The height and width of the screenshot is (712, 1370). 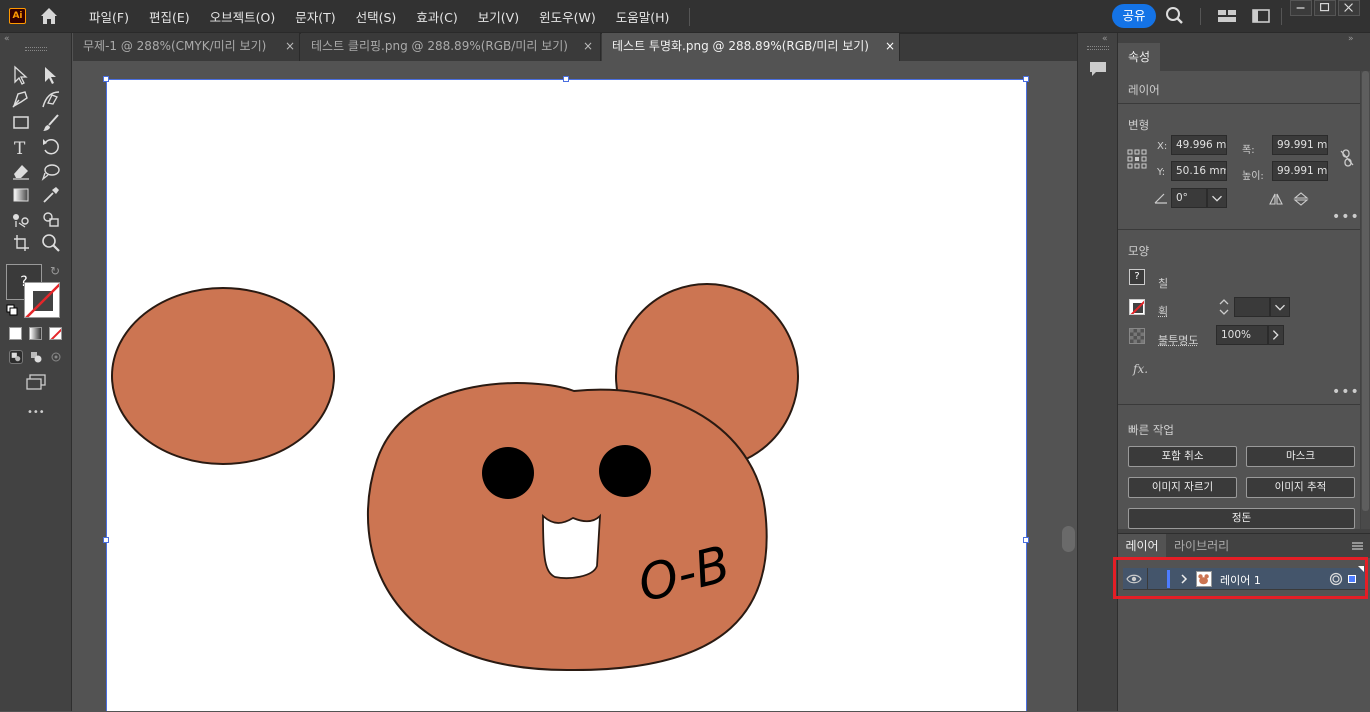 I want to click on tab-properties: 속성, so click(x=1139, y=57).